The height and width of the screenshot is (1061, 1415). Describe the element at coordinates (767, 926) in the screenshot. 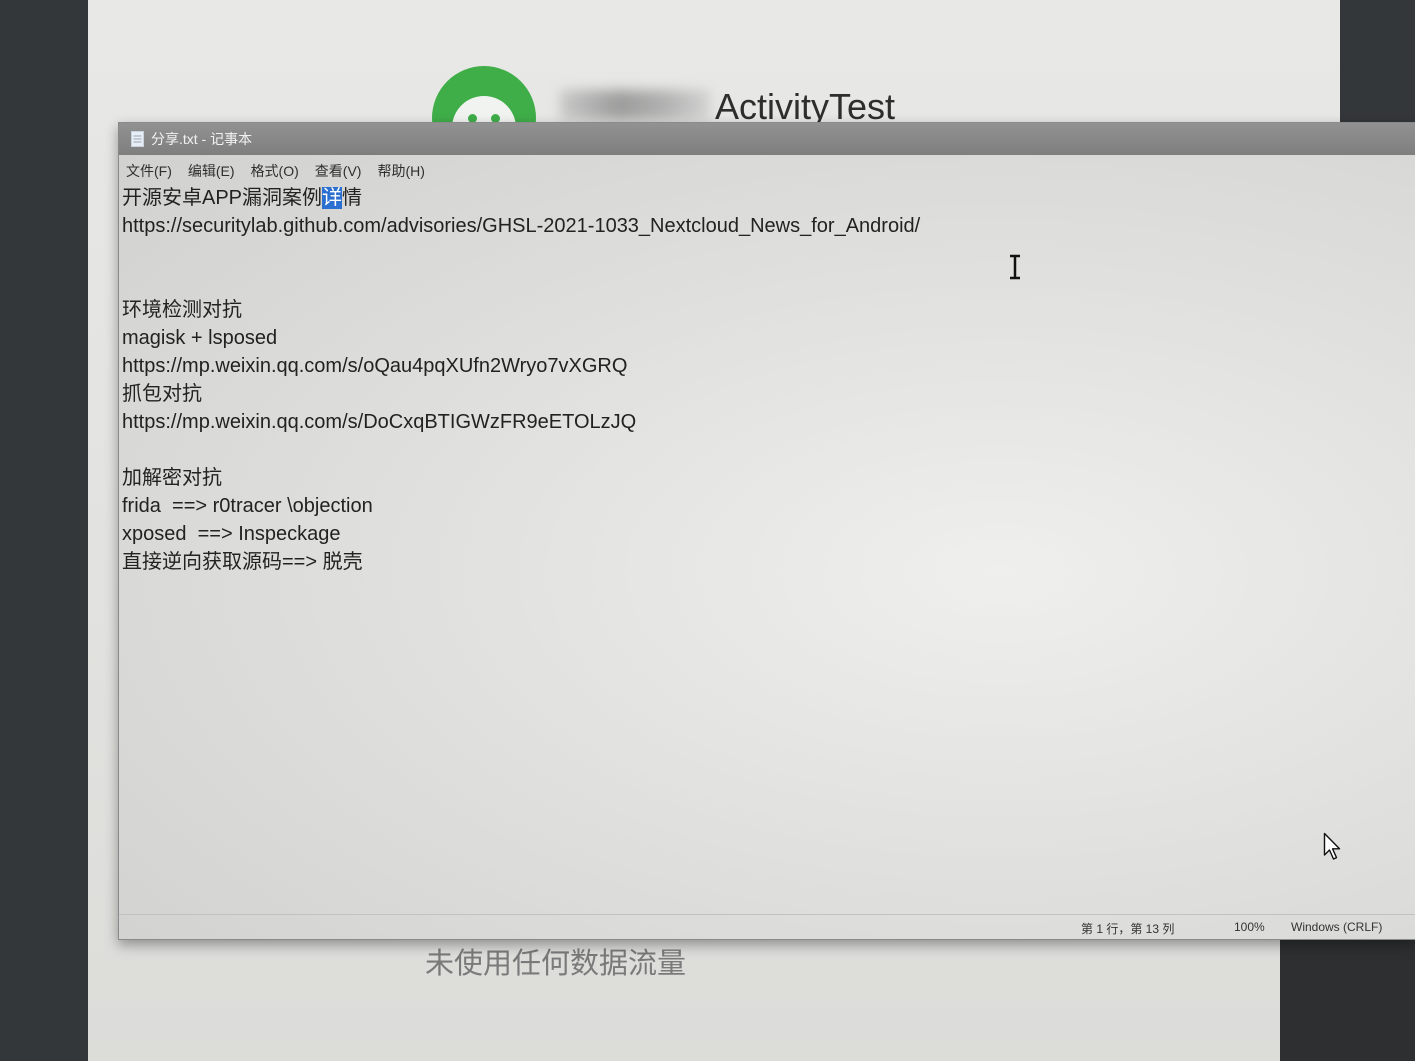

I see `status-bar: 第 1 行，第 13 列 100% Windows (CRLF)` at that location.